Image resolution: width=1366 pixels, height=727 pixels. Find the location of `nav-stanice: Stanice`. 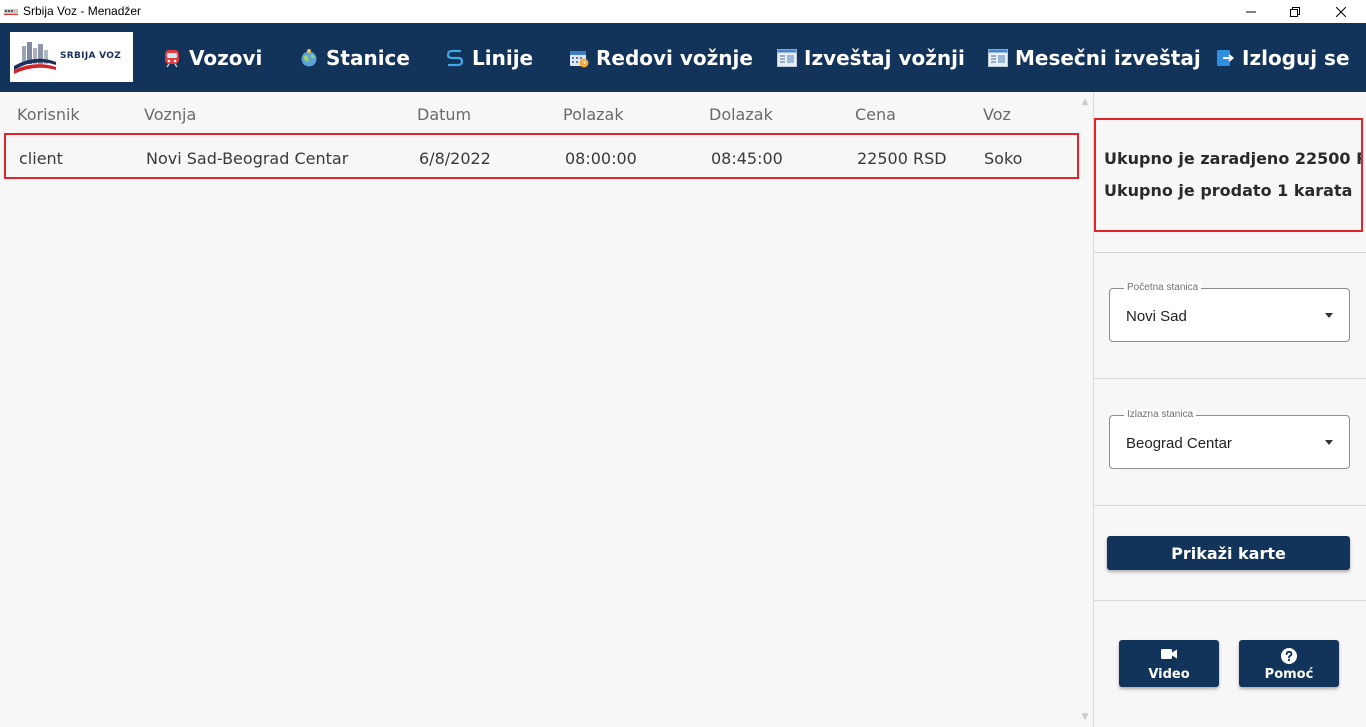

nav-stanice: Stanice is located at coordinates (354, 57).